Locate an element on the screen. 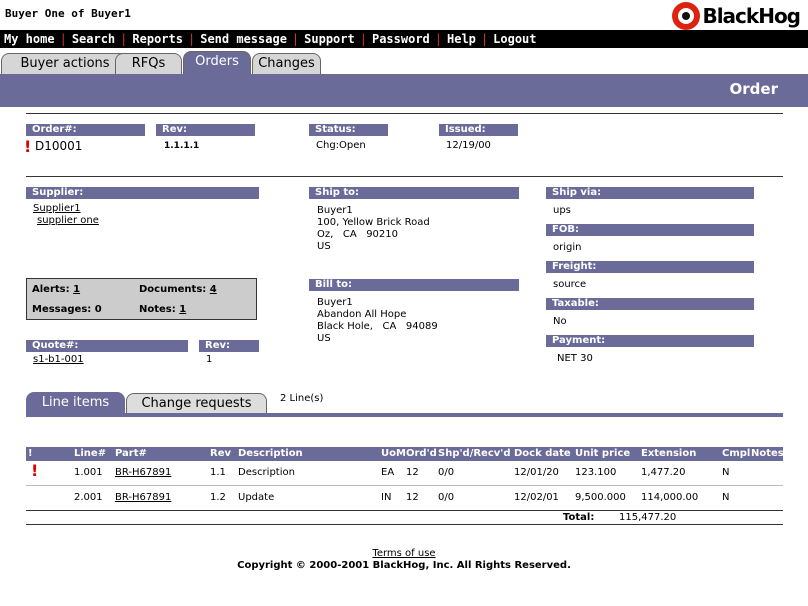 This screenshot has height=606, width=808. status-value: Chg:Open is located at coordinates (341, 145).